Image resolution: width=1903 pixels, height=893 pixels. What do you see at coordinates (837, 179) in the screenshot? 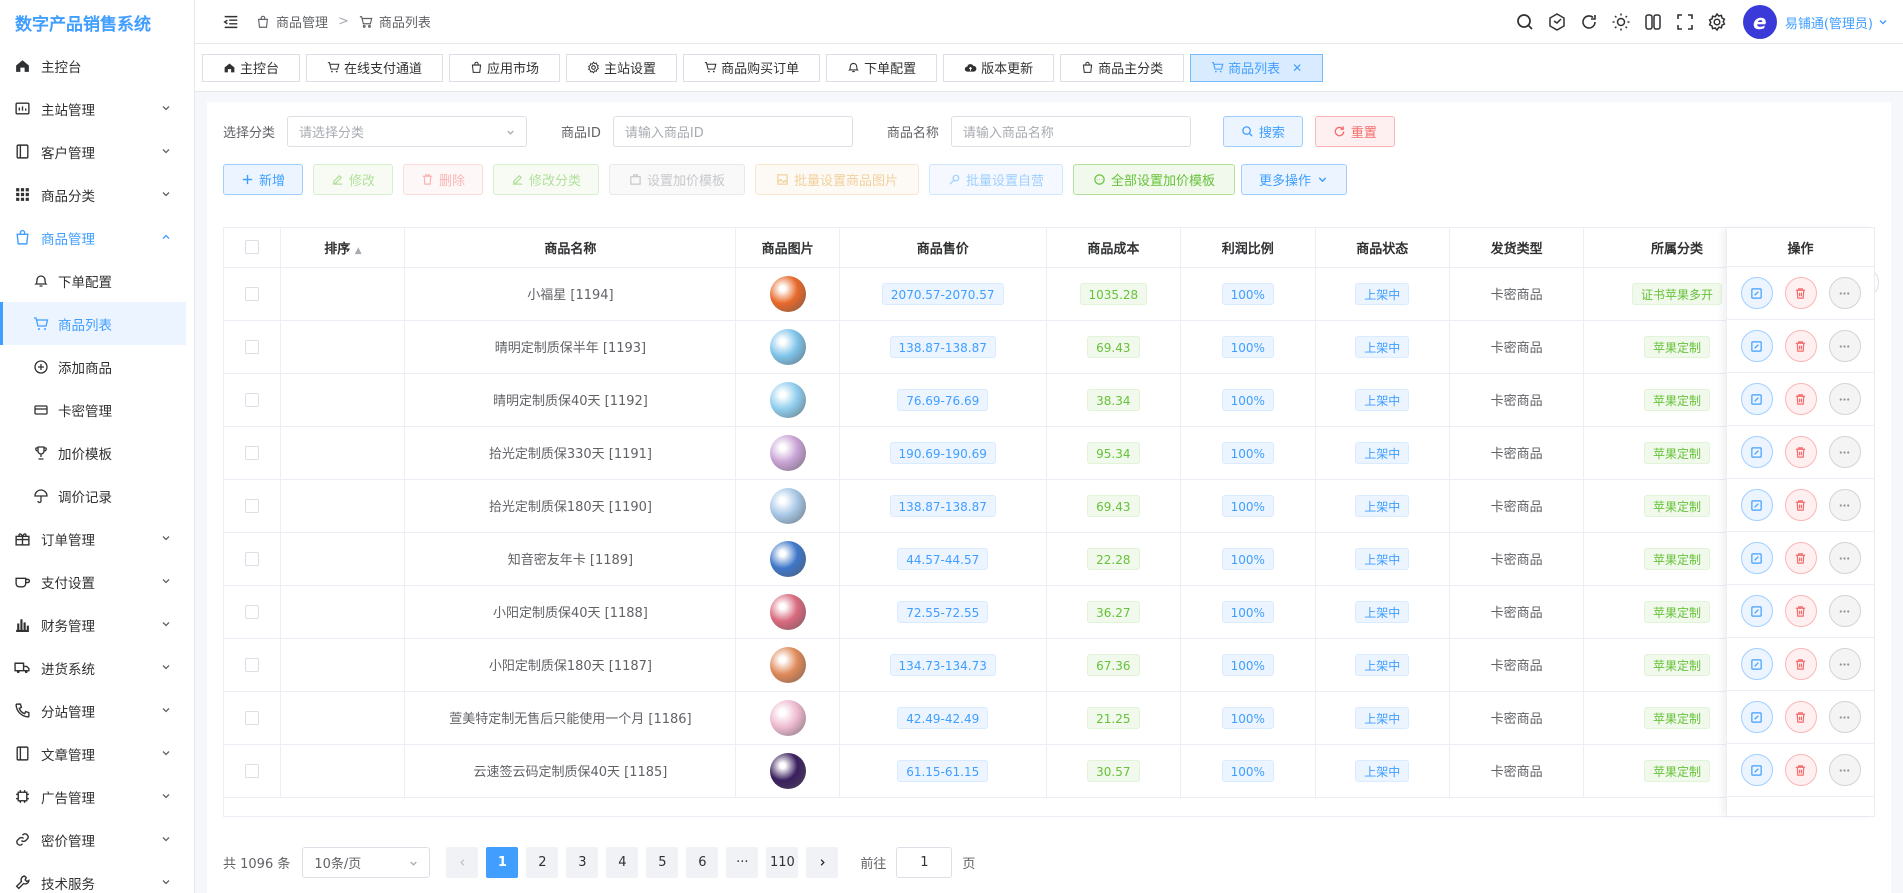
I see `batch-image-button: 批量设置商品图片` at bounding box center [837, 179].